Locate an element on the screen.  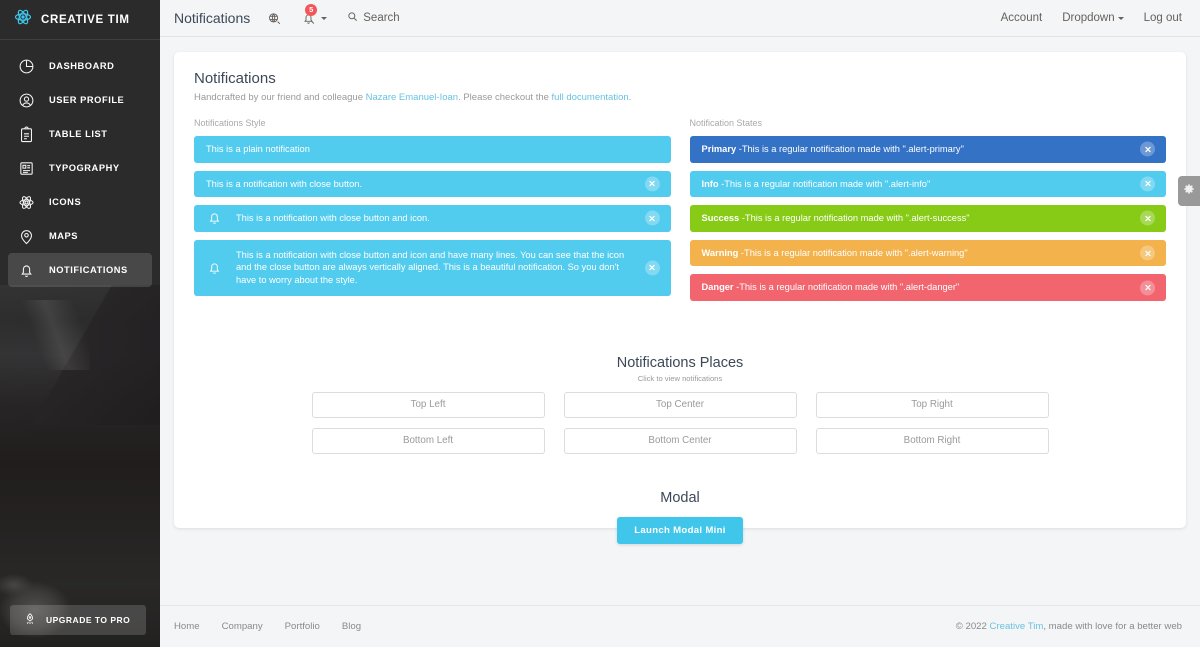
logout-link: Log out is located at coordinates (1163, 18).